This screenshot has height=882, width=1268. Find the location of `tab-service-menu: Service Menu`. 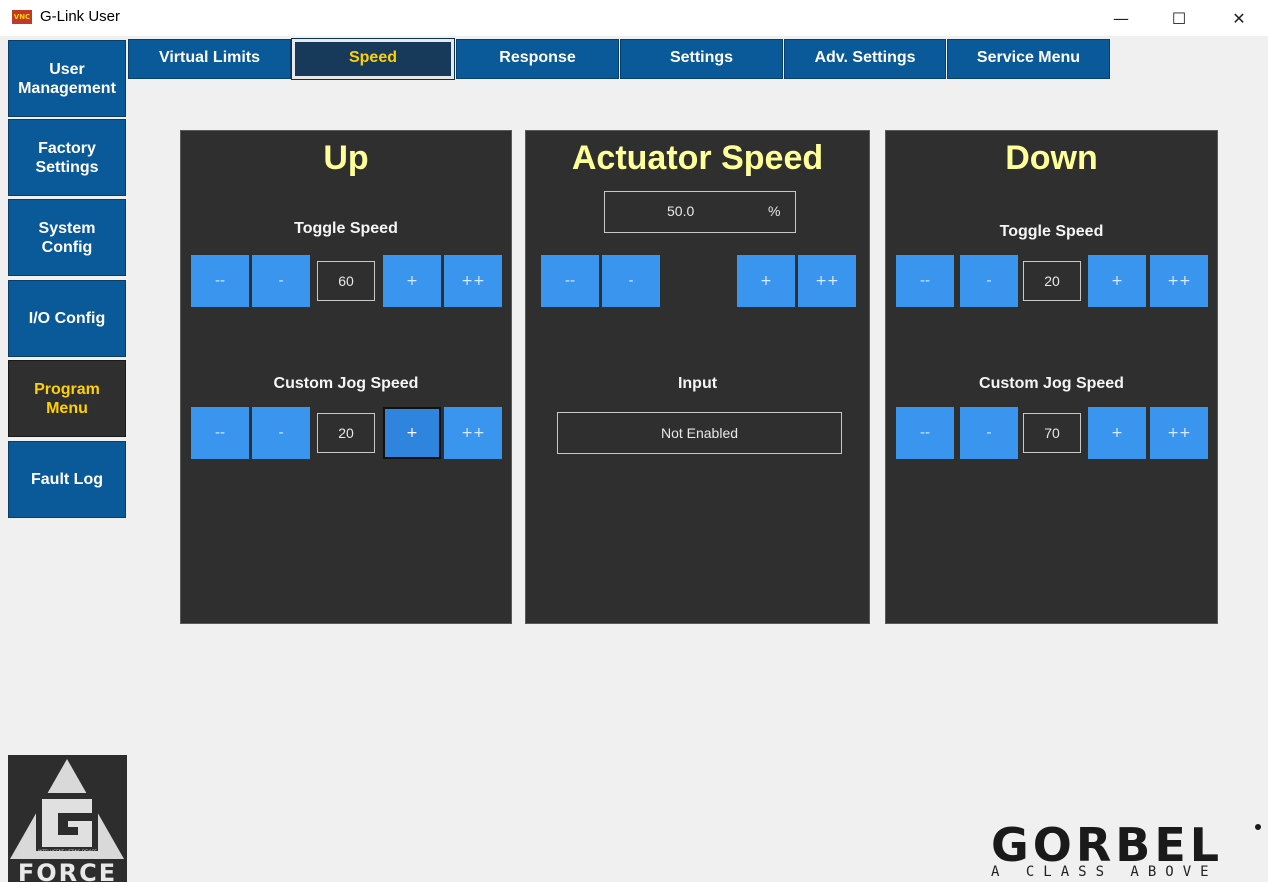

tab-service-menu: Service Menu is located at coordinates (1028, 59).